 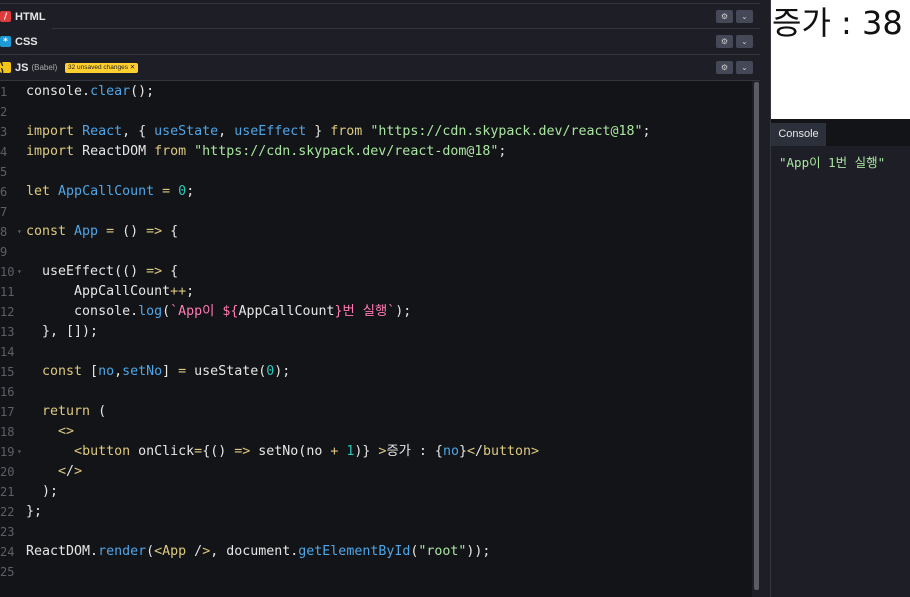 What do you see at coordinates (4, 92) in the screenshot?
I see `line-number: 1` at bounding box center [4, 92].